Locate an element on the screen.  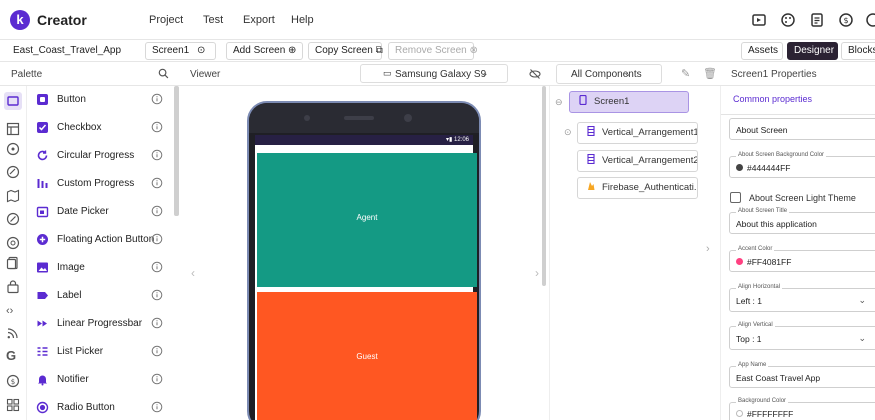
align-vertical-select: Align Vertical Top : 1 ⌄ is located at coordinates (802, 336).